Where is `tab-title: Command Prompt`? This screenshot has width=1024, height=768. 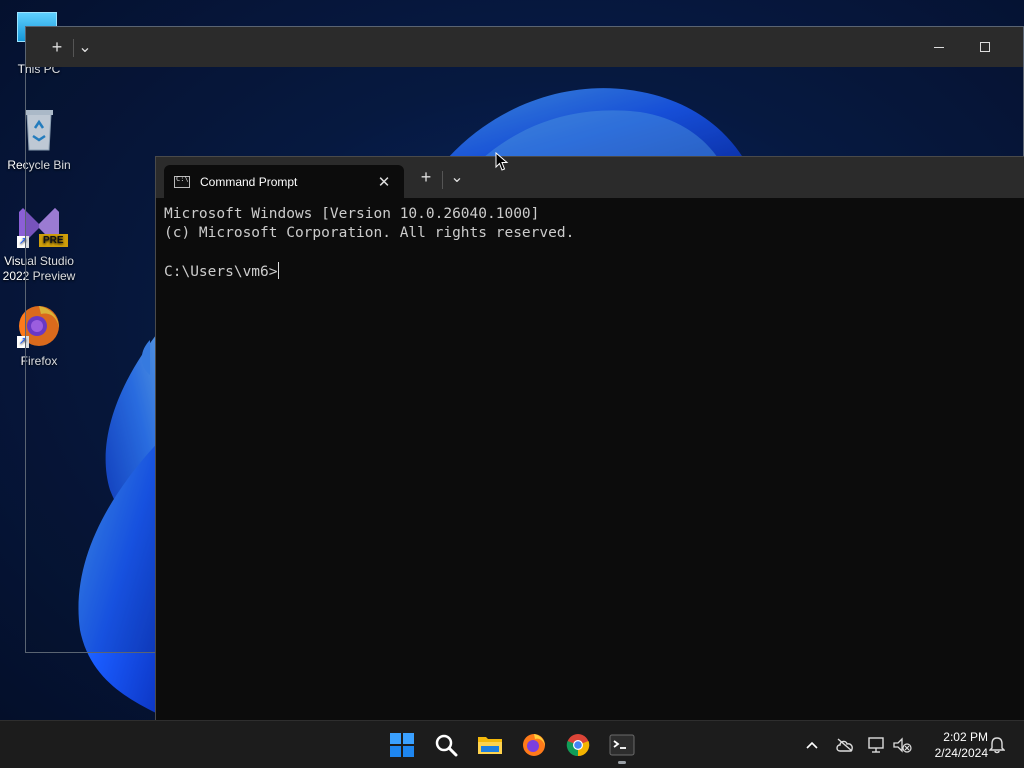 tab-title: Command Prompt is located at coordinates (249, 181).